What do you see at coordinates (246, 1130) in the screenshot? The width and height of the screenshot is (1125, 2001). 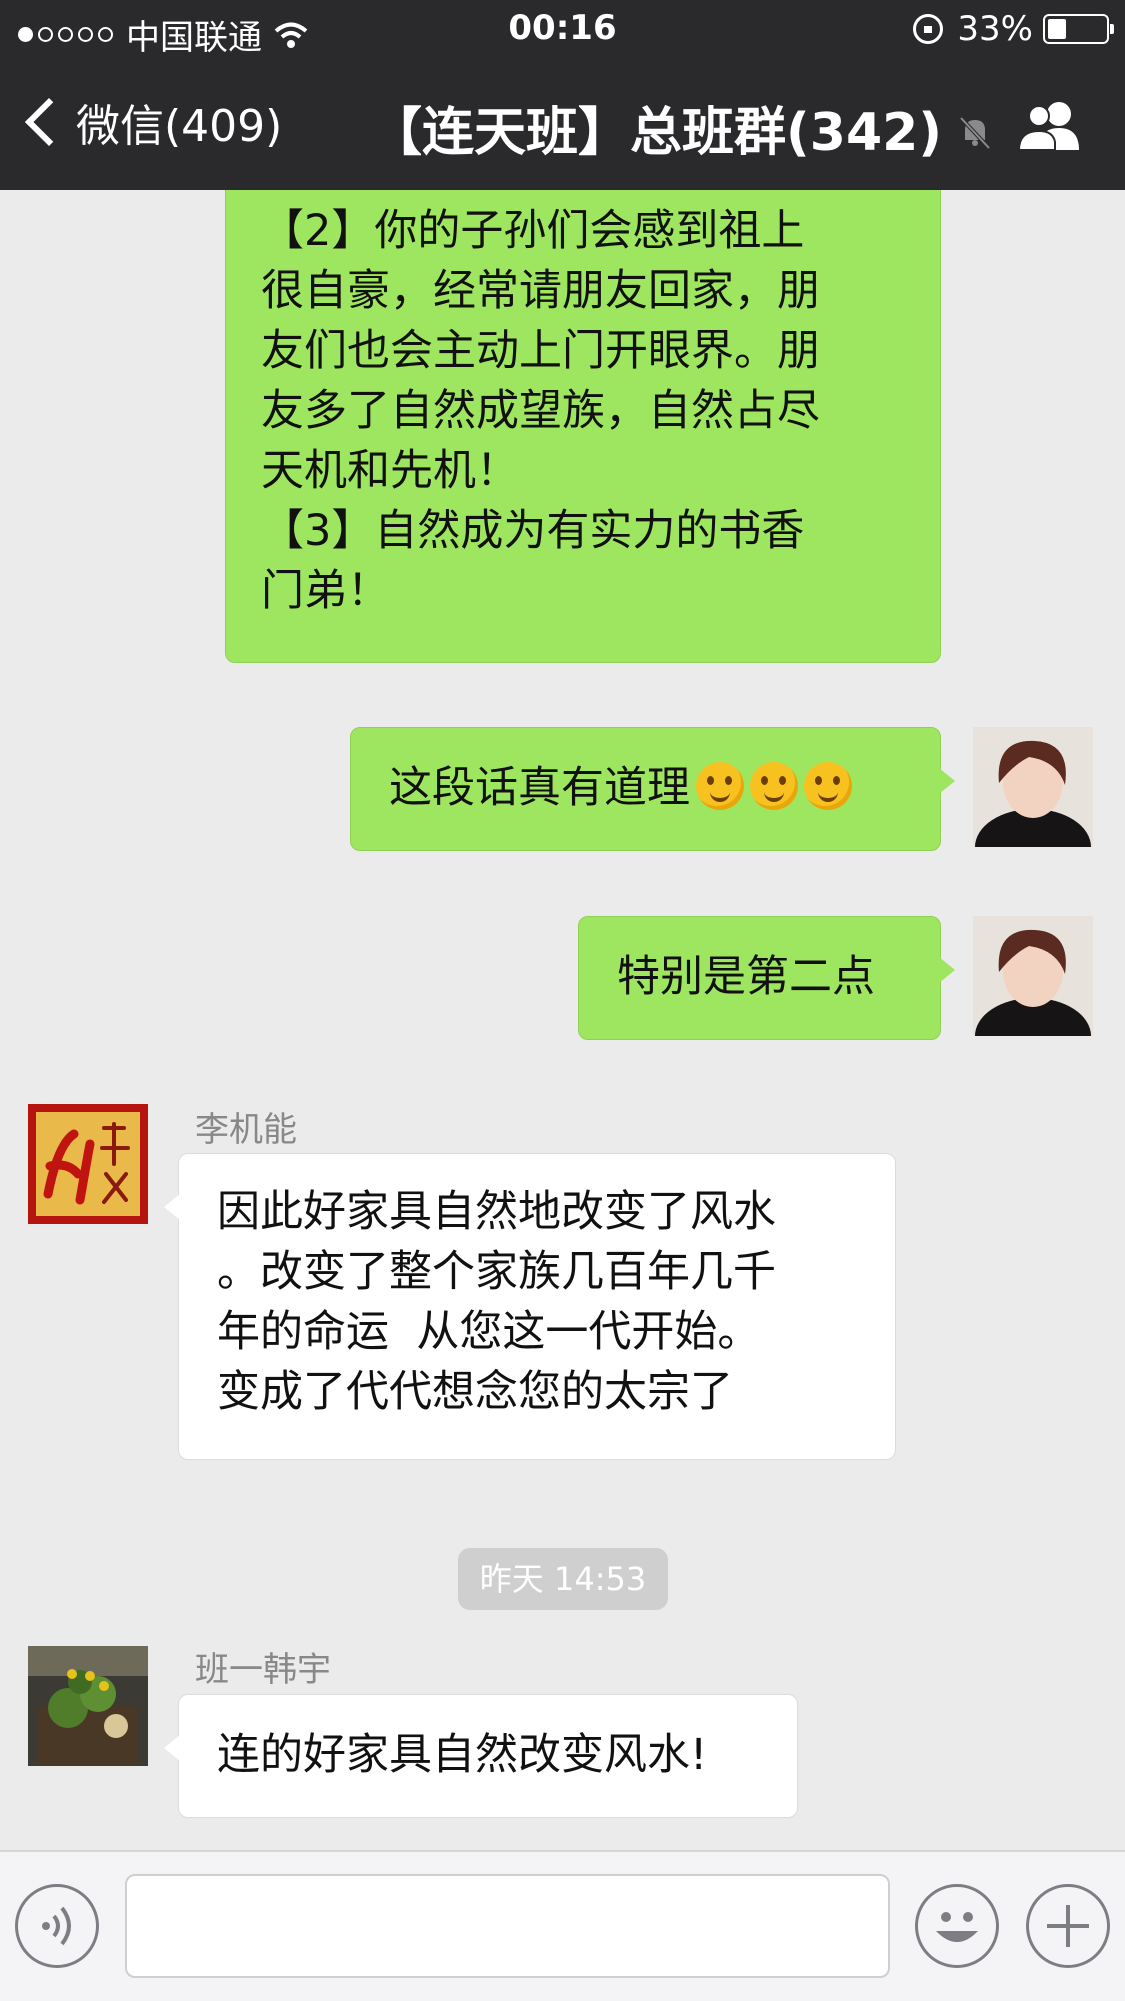 I see `sender-name: 李机能` at bounding box center [246, 1130].